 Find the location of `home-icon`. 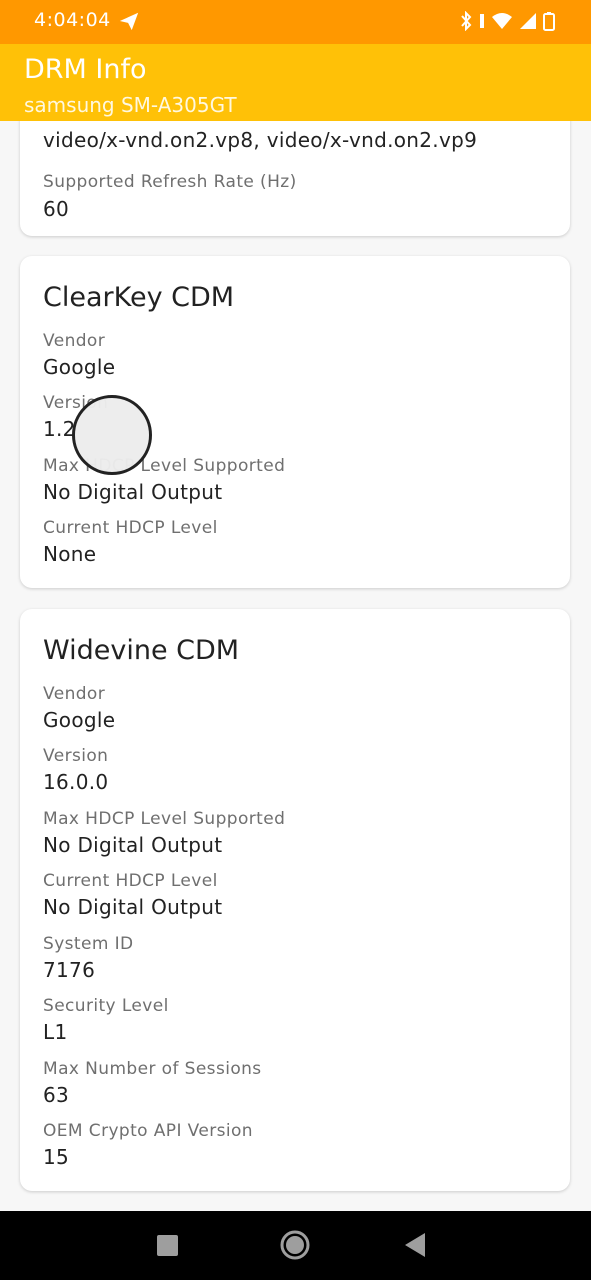

home-icon is located at coordinates (295, 1245).